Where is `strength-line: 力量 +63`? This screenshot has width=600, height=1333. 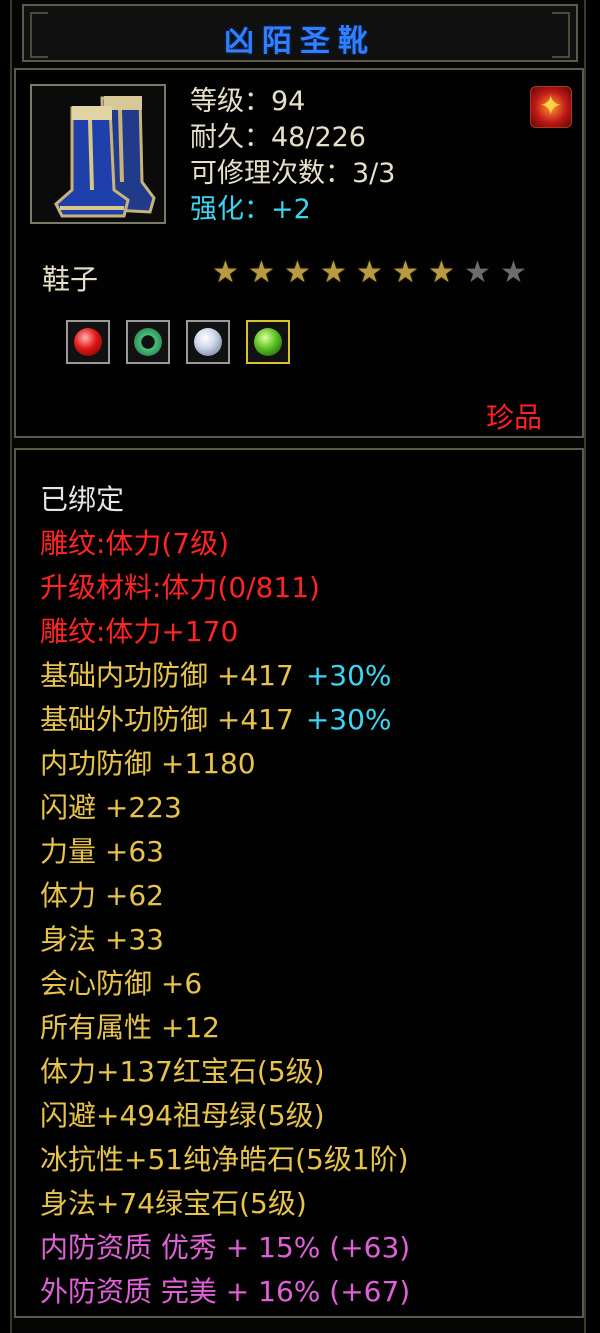 strength-line: 力量 +63 is located at coordinates (102, 851).